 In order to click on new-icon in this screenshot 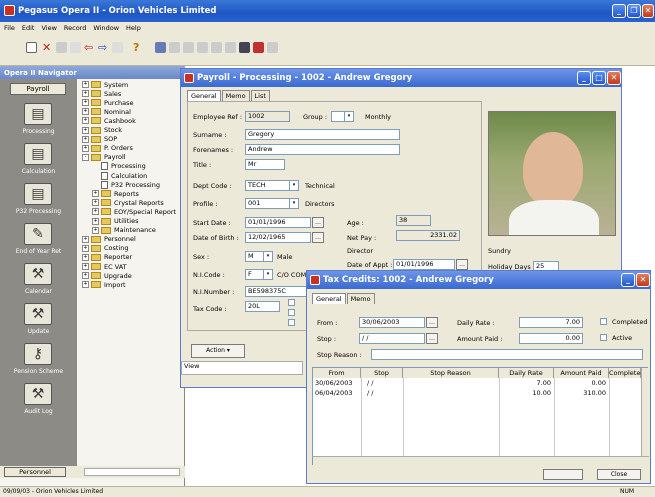, I will do `click(31, 47)`.